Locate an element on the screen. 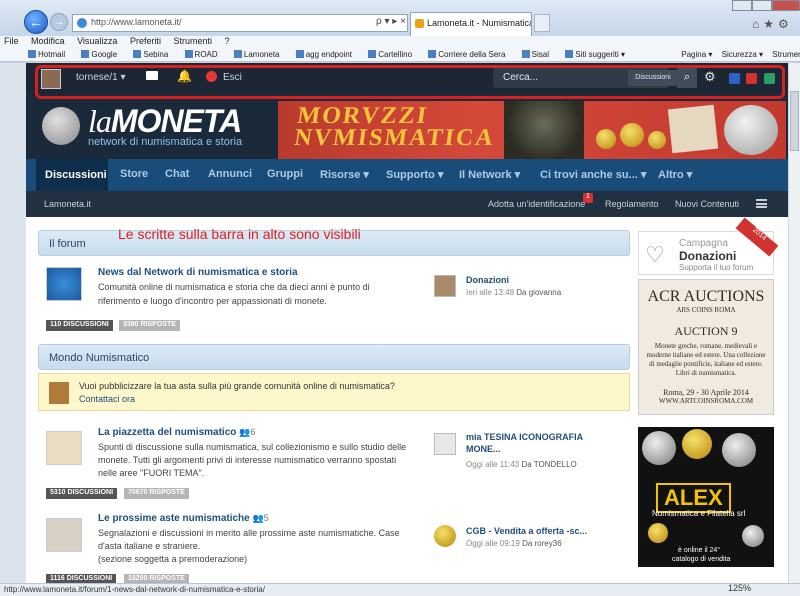 This screenshot has height=596, width=800. address-bar: http://www.lamoneta.it/ is located at coordinates (240, 23).